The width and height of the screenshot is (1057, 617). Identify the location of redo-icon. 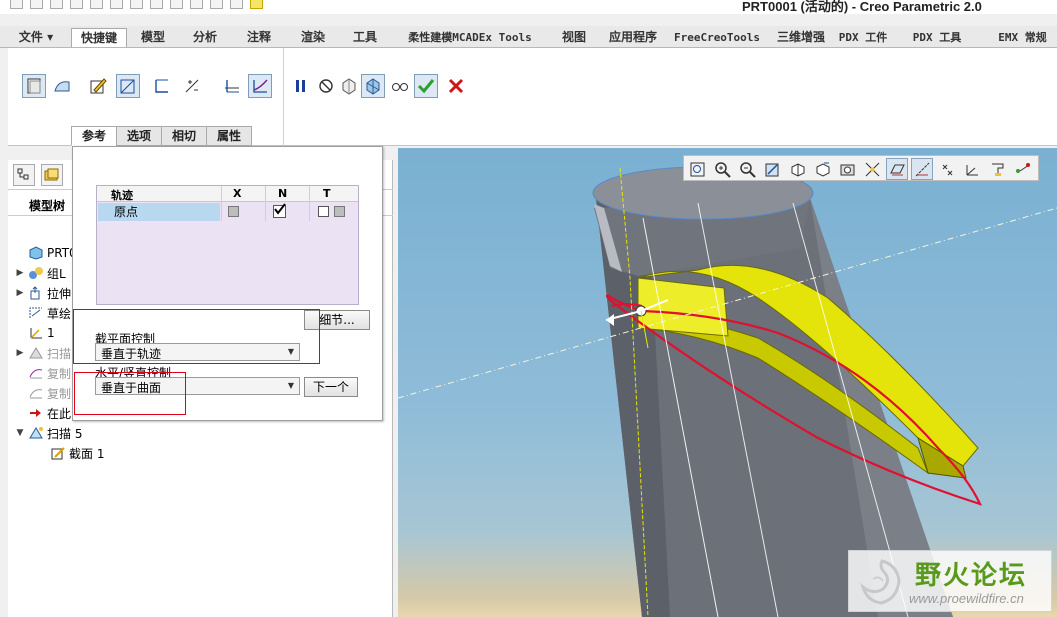
(136, 4).